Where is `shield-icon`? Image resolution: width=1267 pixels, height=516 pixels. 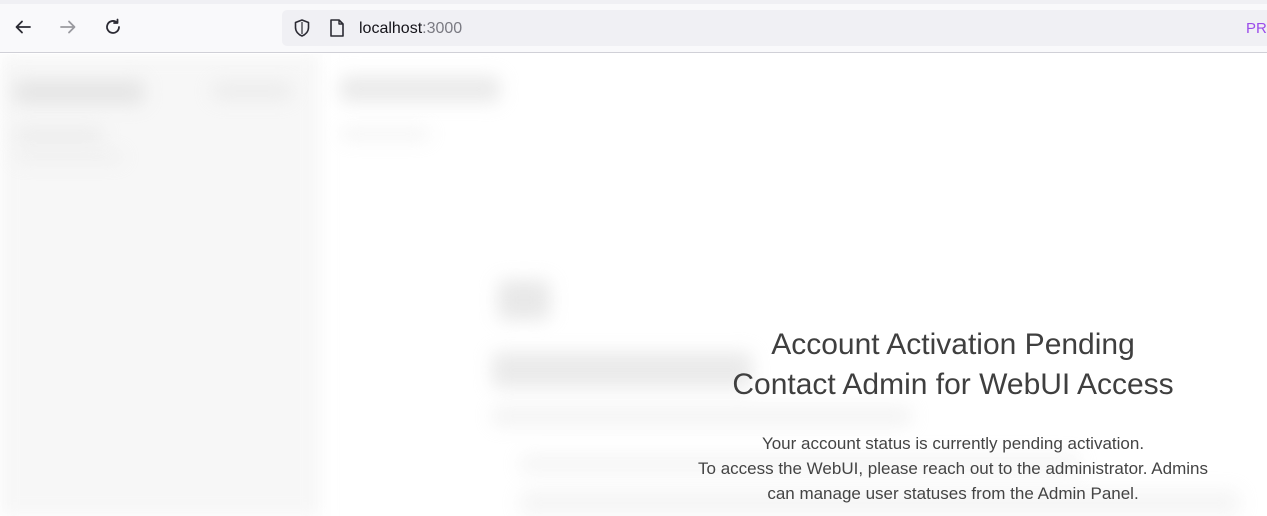
shield-icon is located at coordinates (302, 28).